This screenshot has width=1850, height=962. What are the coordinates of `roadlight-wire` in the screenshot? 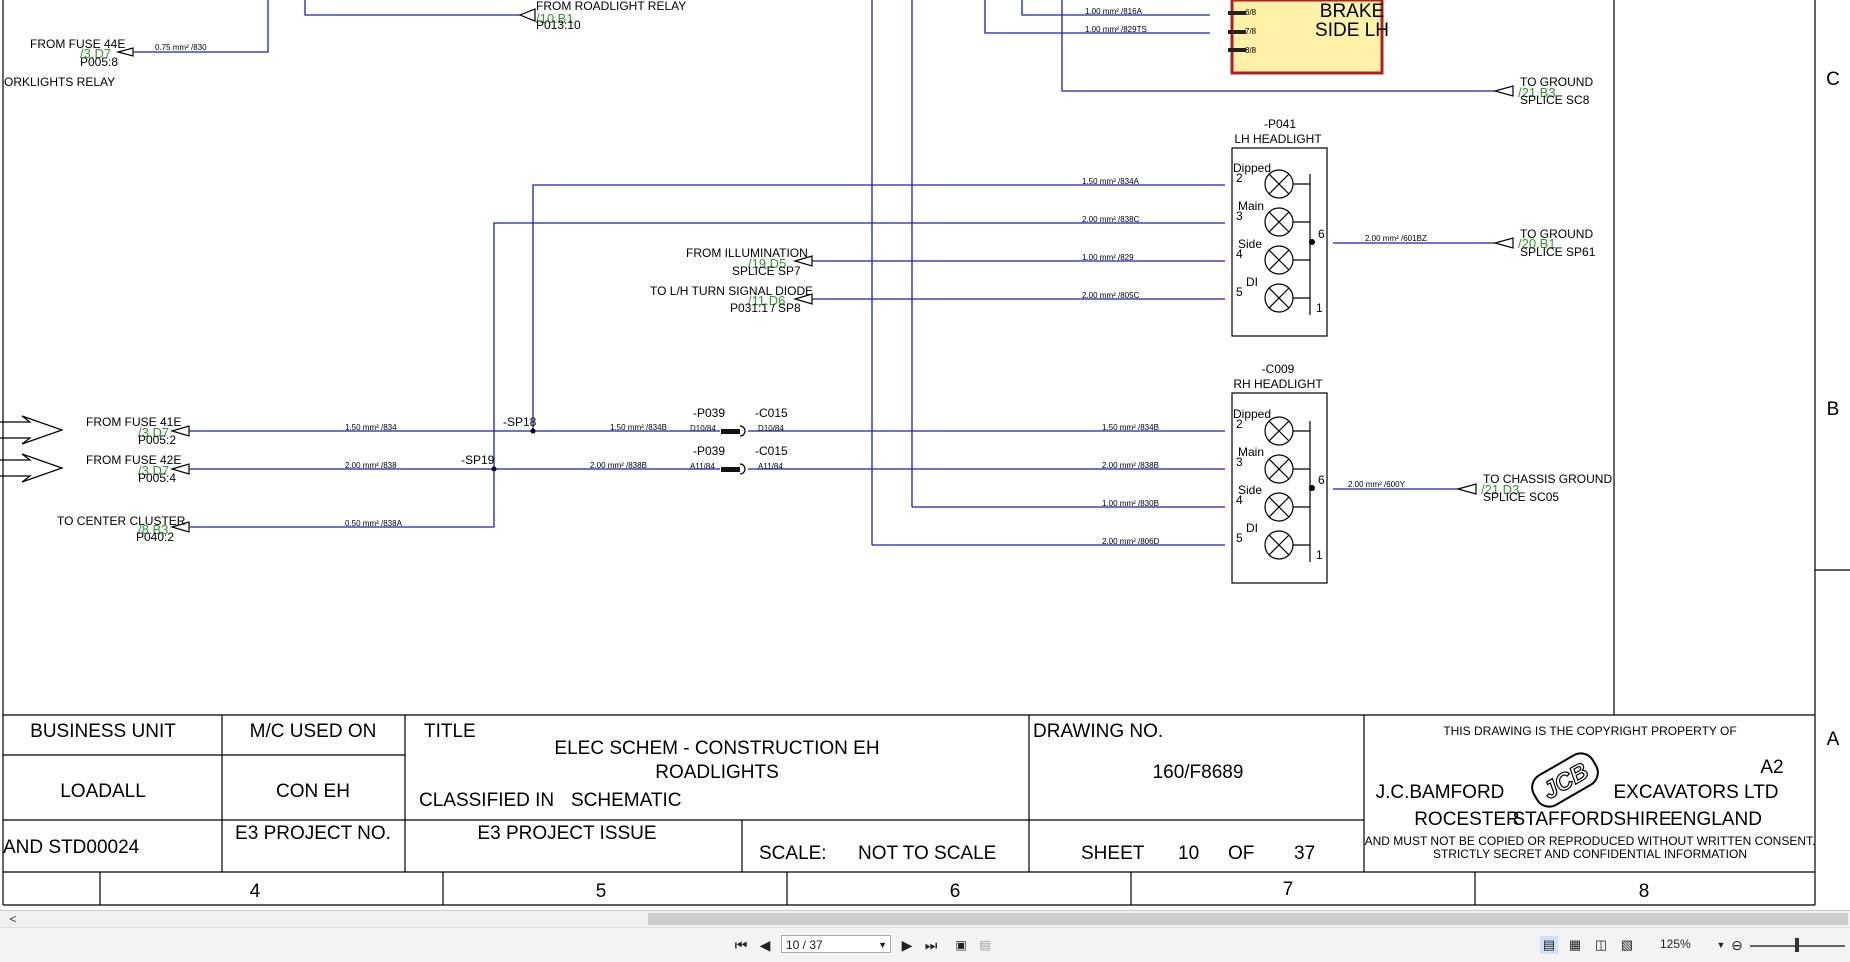 It's located at (412, 8).